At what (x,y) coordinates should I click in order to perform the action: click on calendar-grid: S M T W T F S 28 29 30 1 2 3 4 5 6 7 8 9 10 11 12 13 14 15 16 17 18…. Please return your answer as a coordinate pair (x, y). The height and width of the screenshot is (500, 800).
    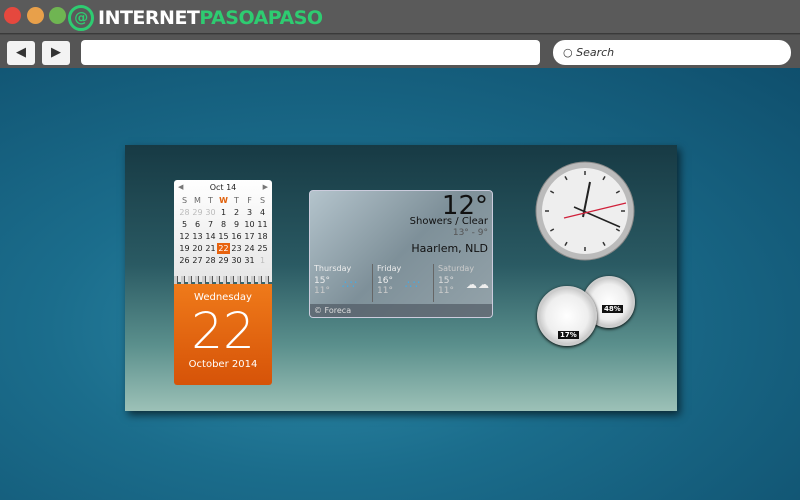
    Looking at the image, I should click on (223, 230).